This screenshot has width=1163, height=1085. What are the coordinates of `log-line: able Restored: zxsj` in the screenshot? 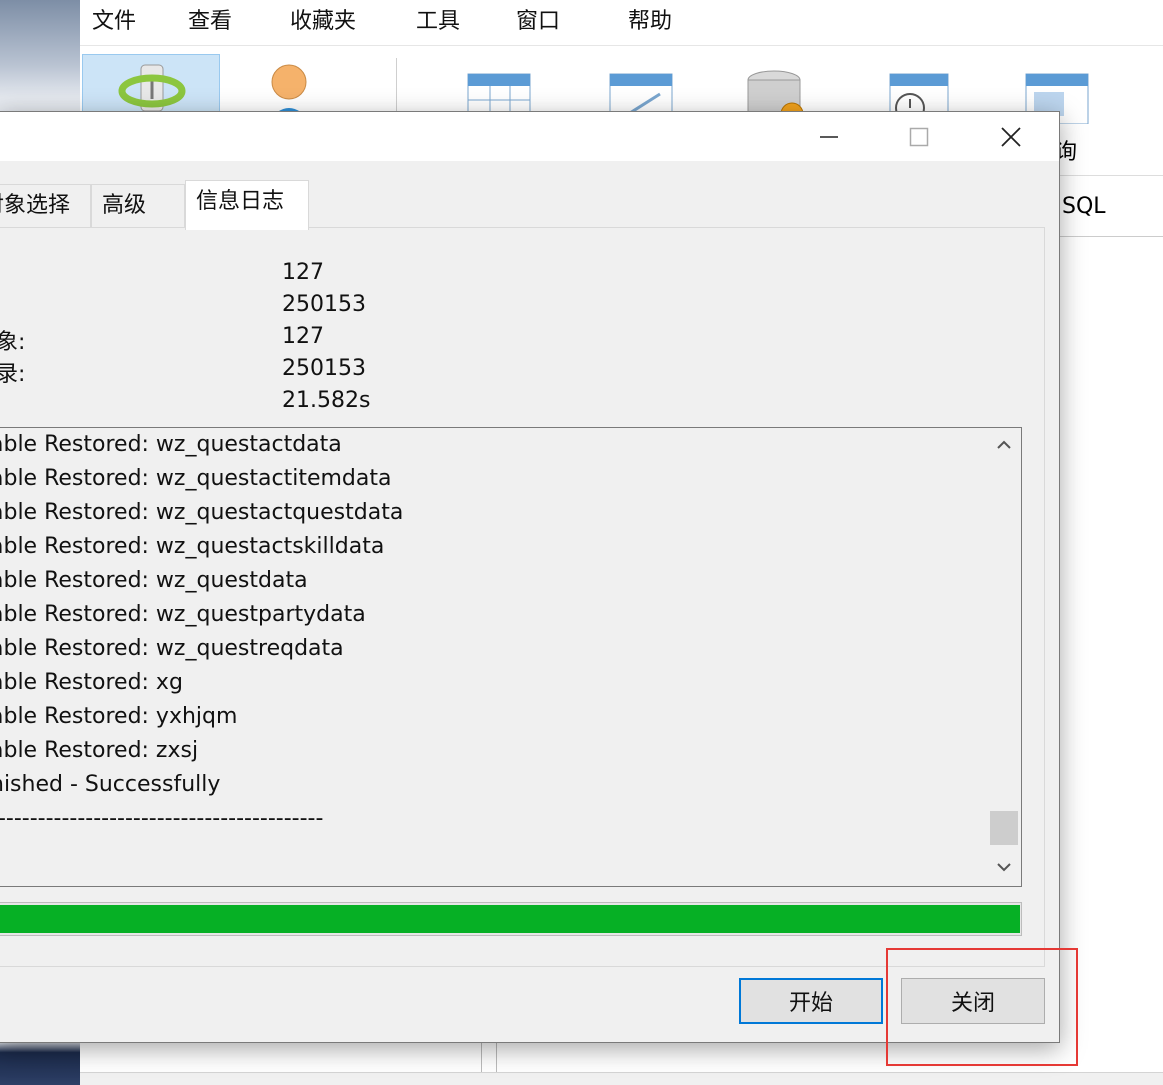 It's located at (99, 750).